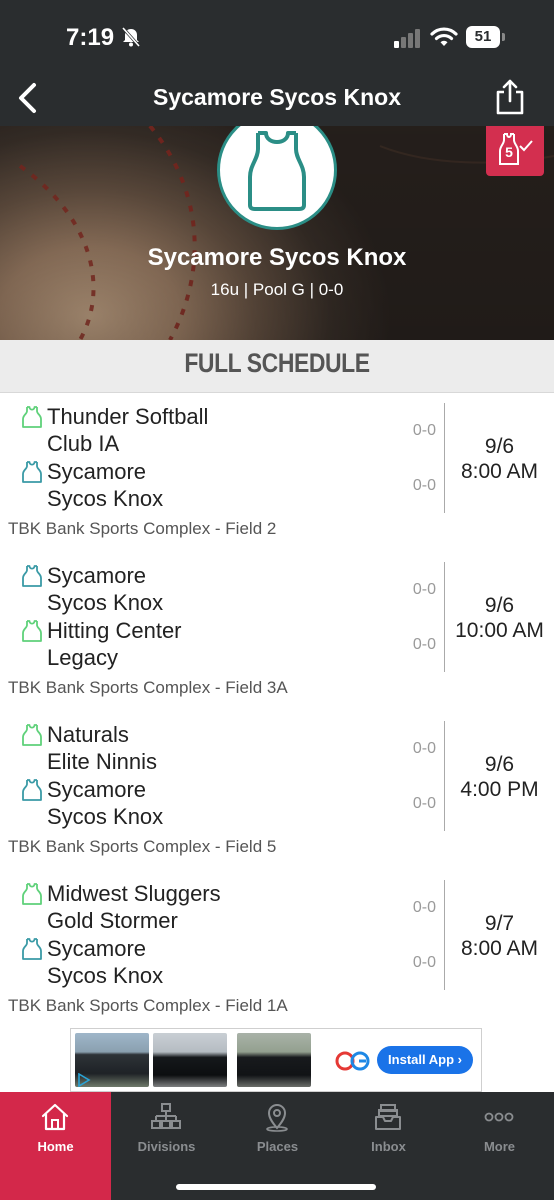  I want to click on status-time: 7:19, so click(90, 37).